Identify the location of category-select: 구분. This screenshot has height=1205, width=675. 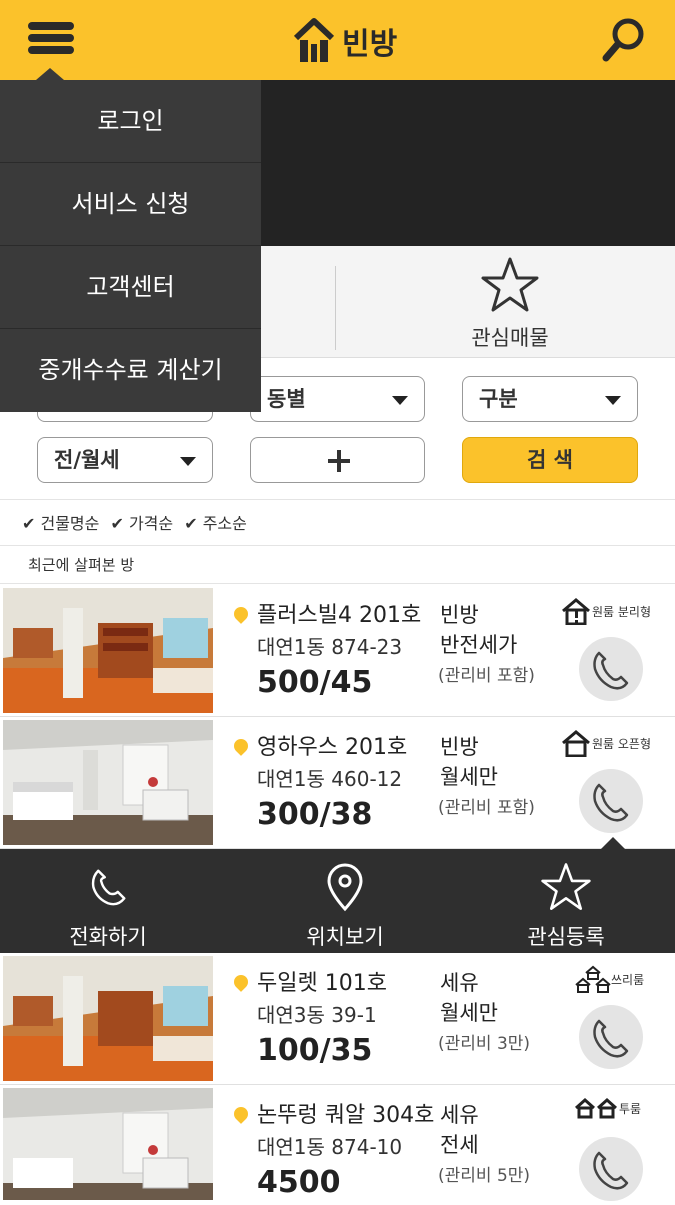
(550, 399).